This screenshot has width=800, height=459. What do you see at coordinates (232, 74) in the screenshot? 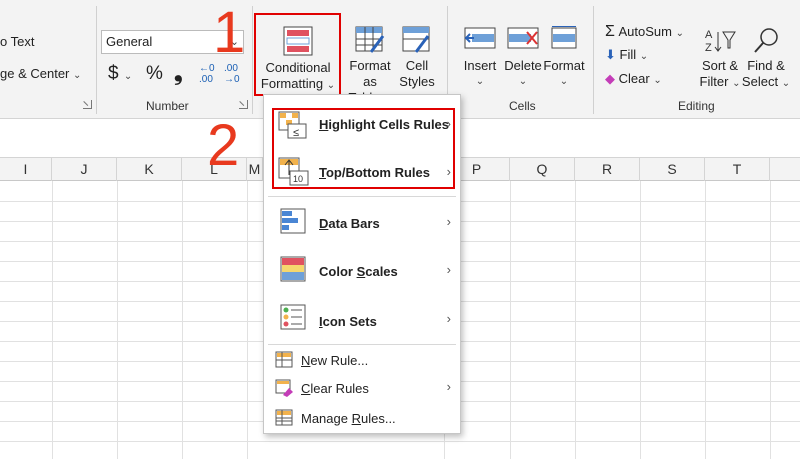
I see `decrease-decimal-button: .00 →0` at bounding box center [232, 74].